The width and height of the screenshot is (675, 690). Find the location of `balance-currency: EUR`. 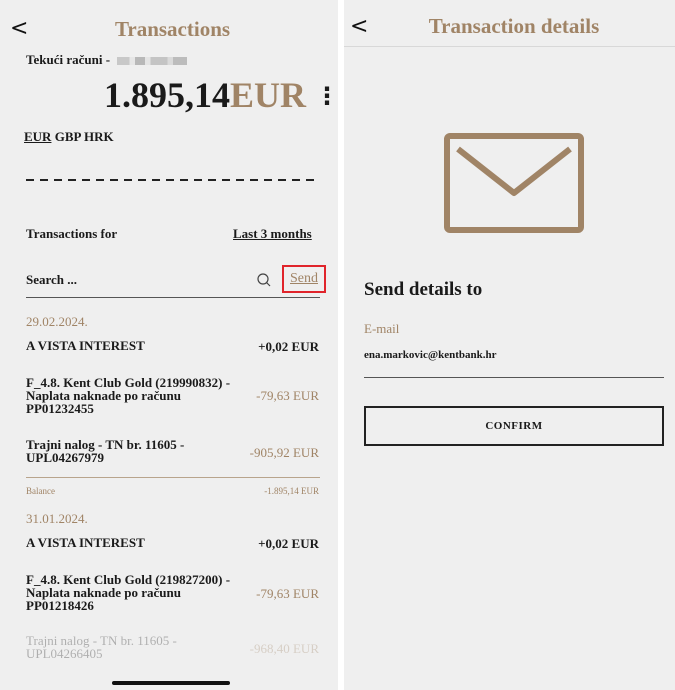

balance-currency: EUR is located at coordinates (268, 95).